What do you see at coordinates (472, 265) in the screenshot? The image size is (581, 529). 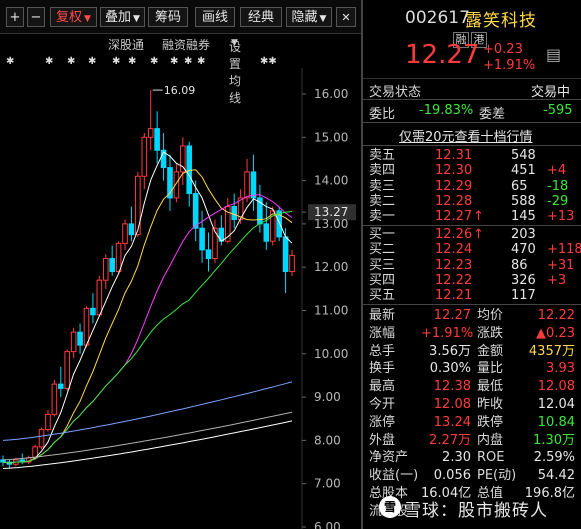 I see `bid-level-row: 买三 12.23 86 +31` at bounding box center [472, 265].